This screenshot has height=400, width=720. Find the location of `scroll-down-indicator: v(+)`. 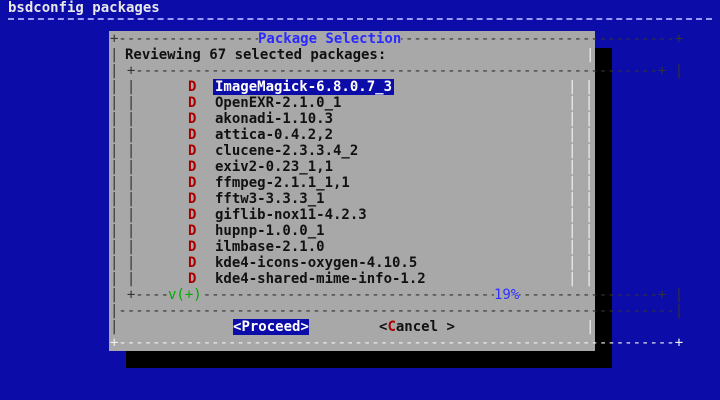

scroll-down-indicator: v(+) is located at coordinates (185, 295).